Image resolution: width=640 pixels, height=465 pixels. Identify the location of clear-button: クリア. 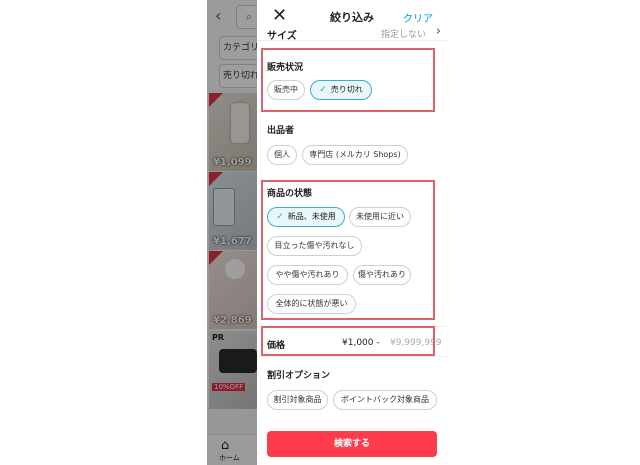
(418, 17).